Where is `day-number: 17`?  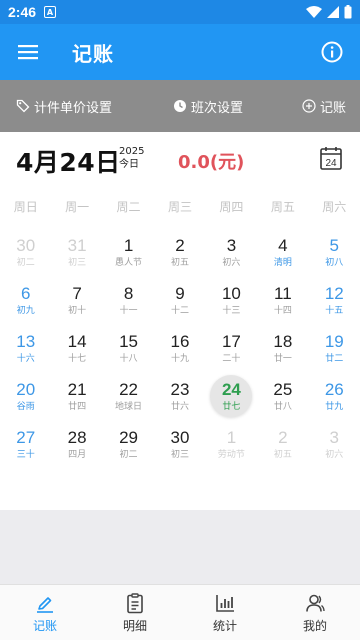 day-number: 17 is located at coordinates (231, 341).